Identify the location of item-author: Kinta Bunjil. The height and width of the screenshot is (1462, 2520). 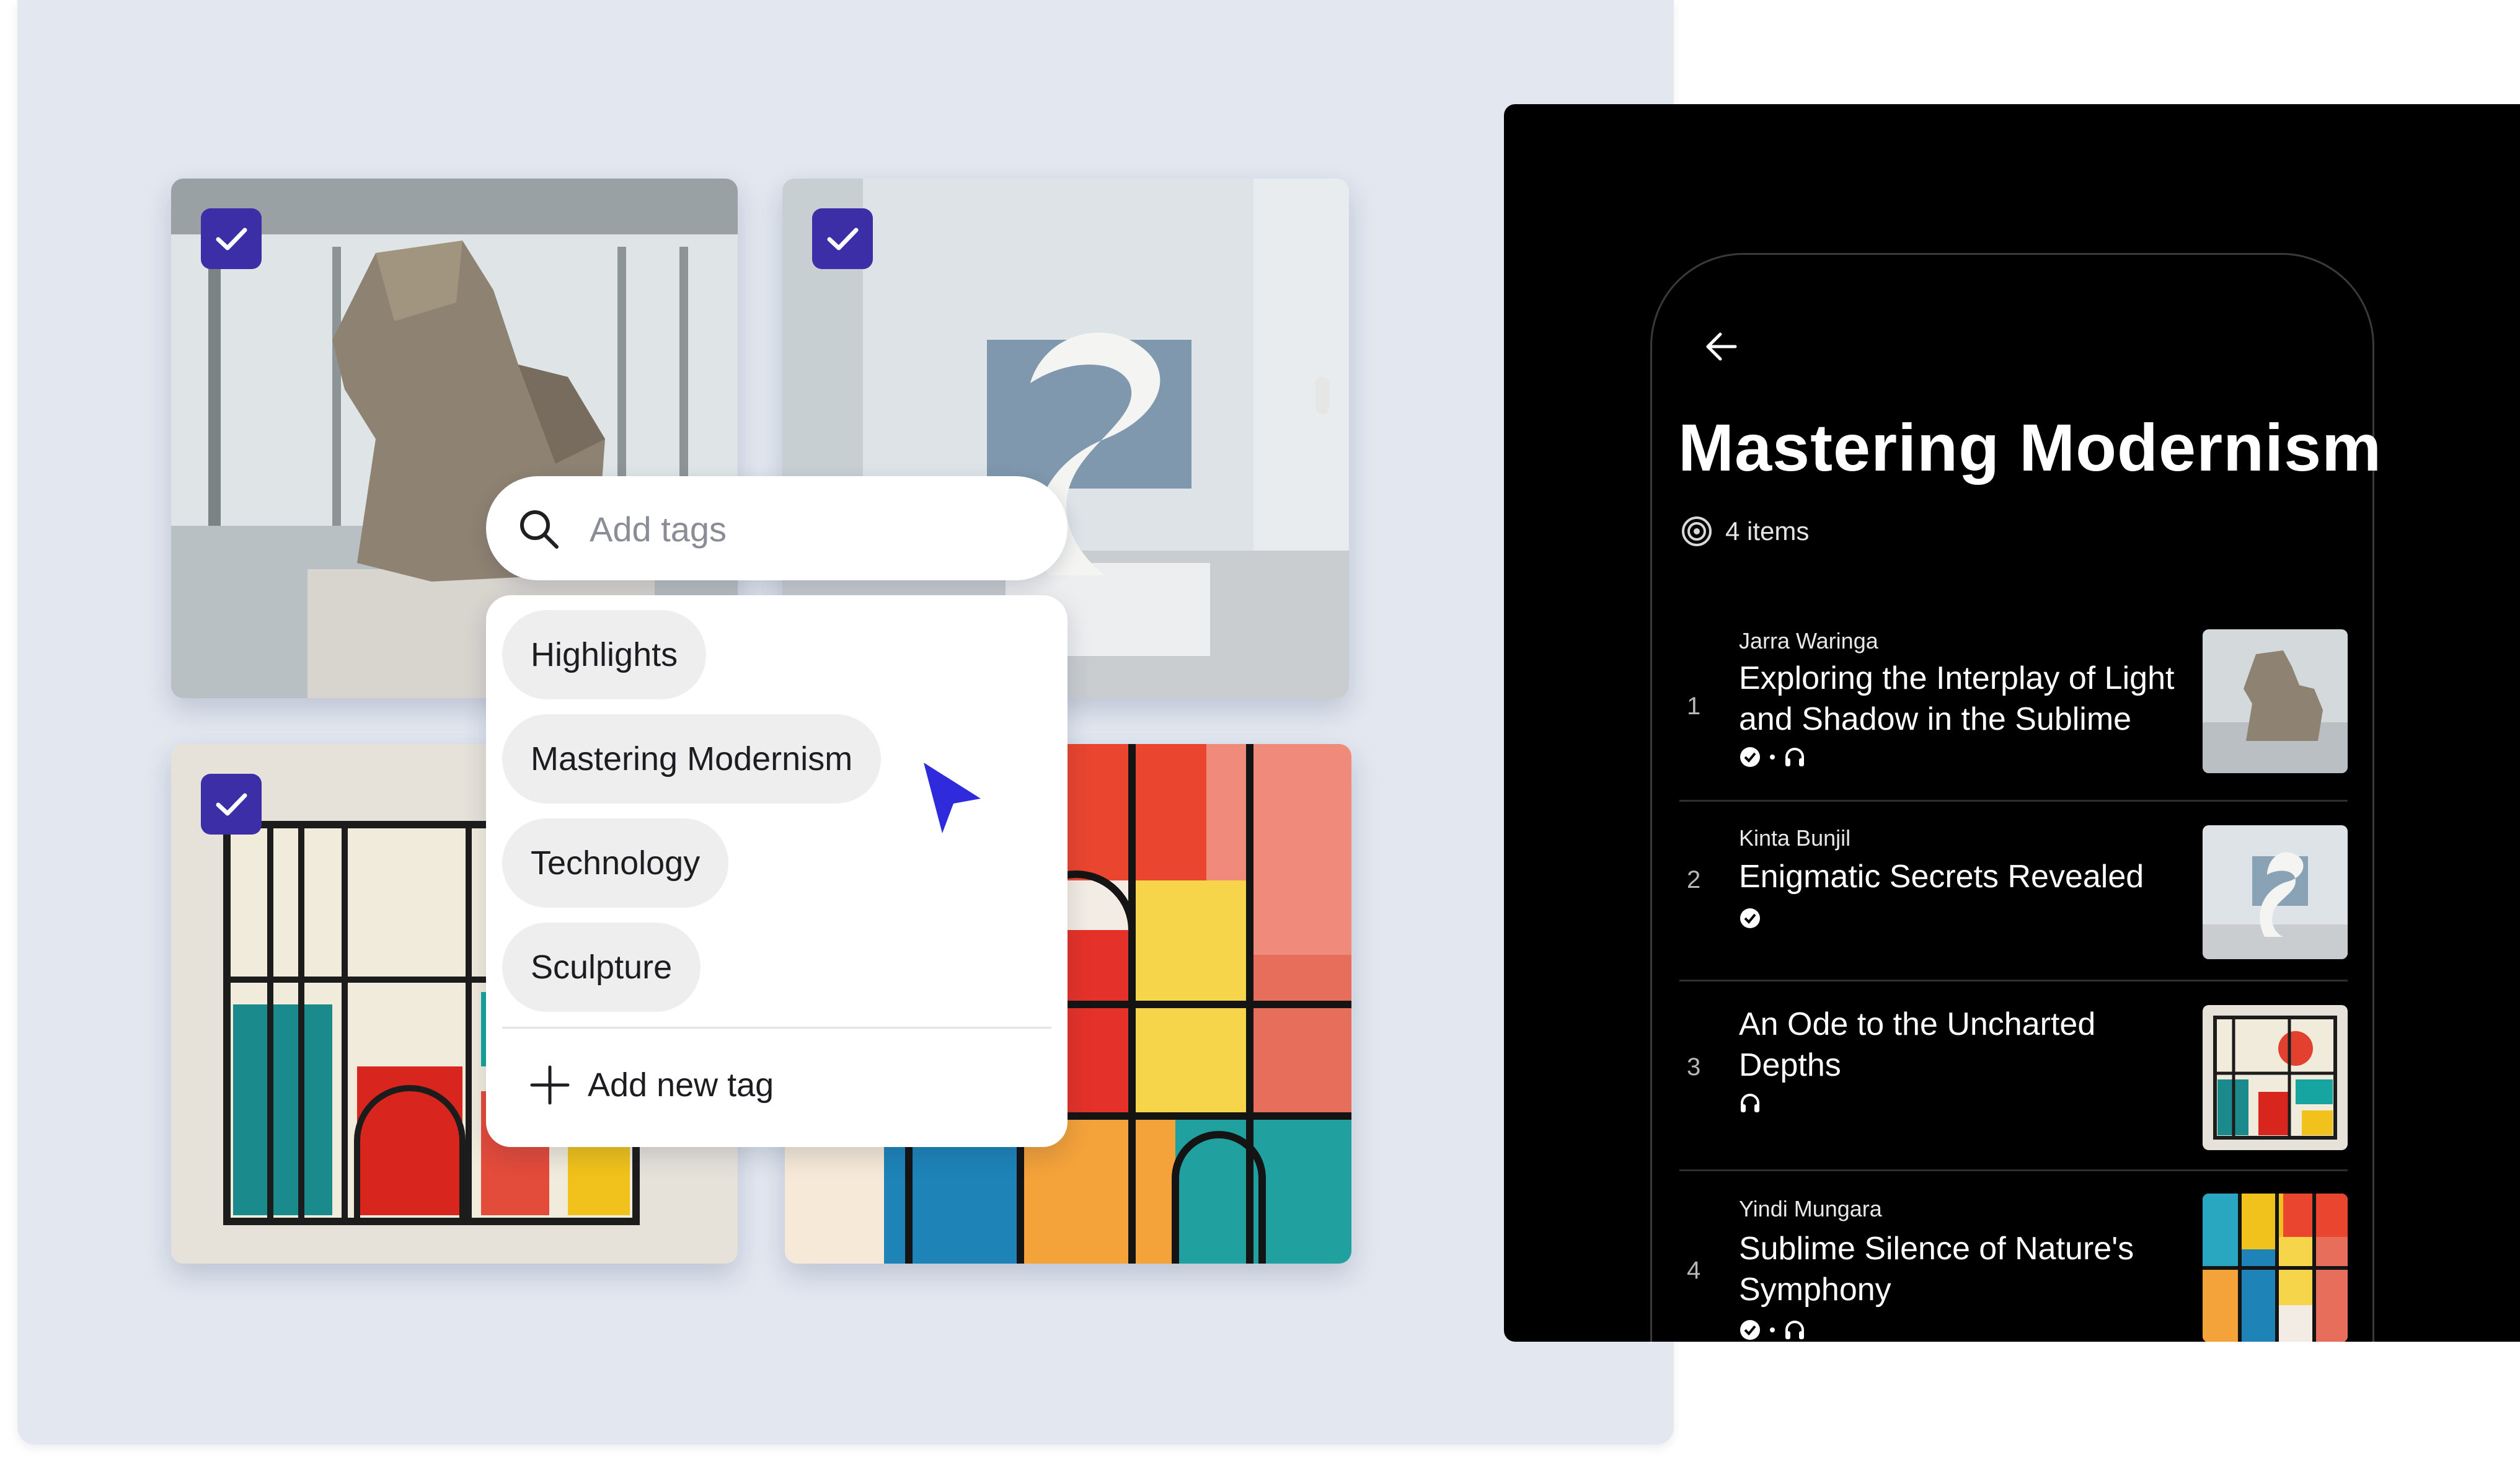
(1795, 838).